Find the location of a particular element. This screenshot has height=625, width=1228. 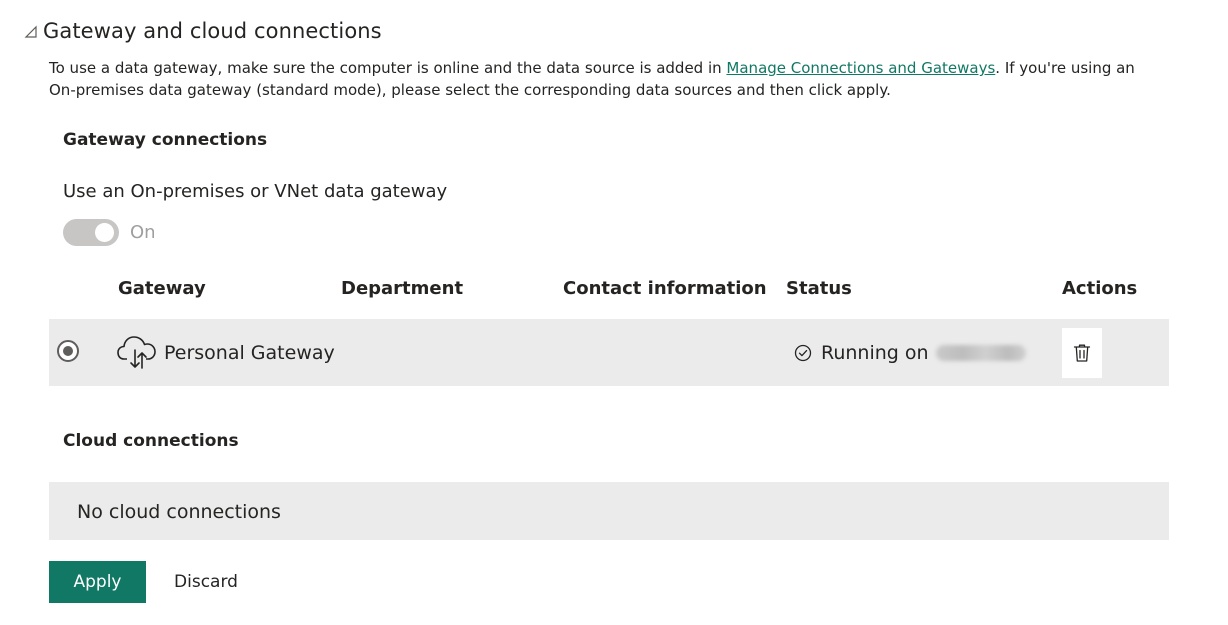

delete-gateway-button is located at coordinates (1082, 353).